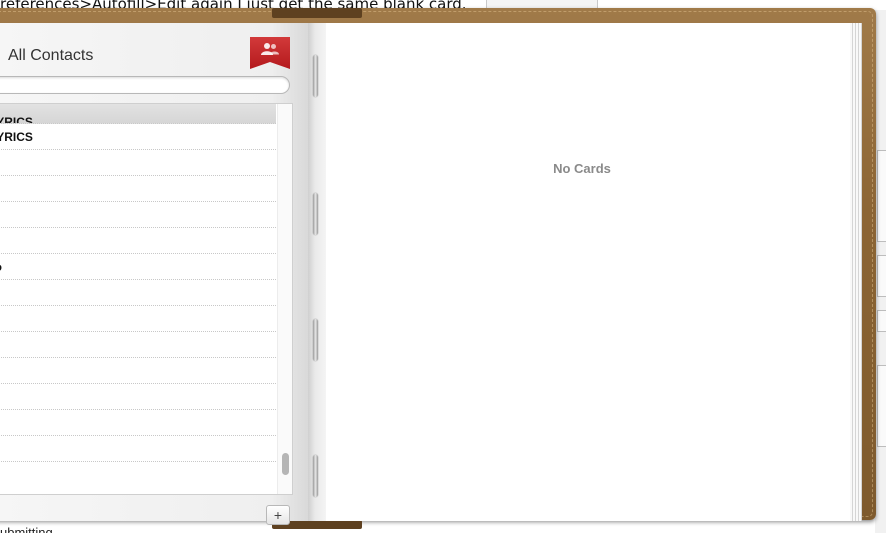 This screenshot has width=886, height=533. What do you see at coordinates (582, 168) in the screenshot?
I see `empty-state-message: No Cards` at bounding box center [582, 168].